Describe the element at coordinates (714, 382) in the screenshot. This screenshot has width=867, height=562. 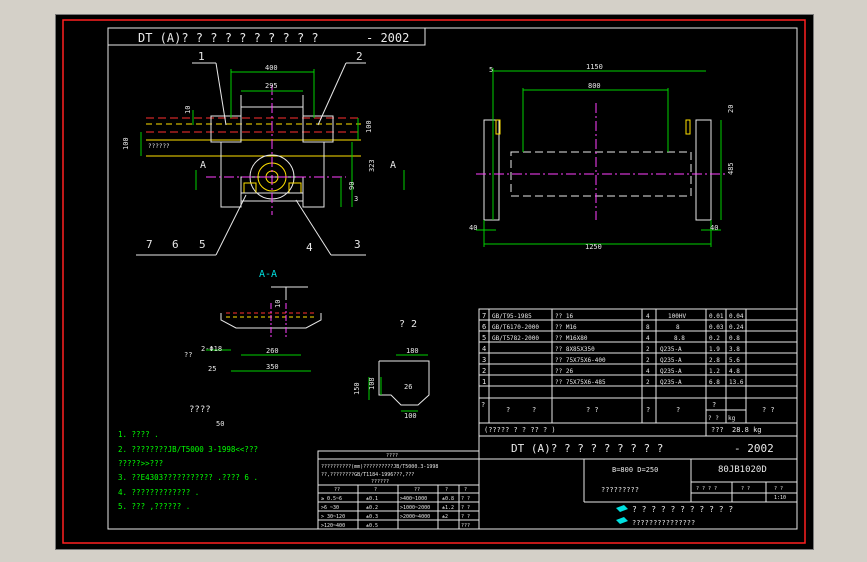
I see `bom-r1-w1: 6.8` at that location.